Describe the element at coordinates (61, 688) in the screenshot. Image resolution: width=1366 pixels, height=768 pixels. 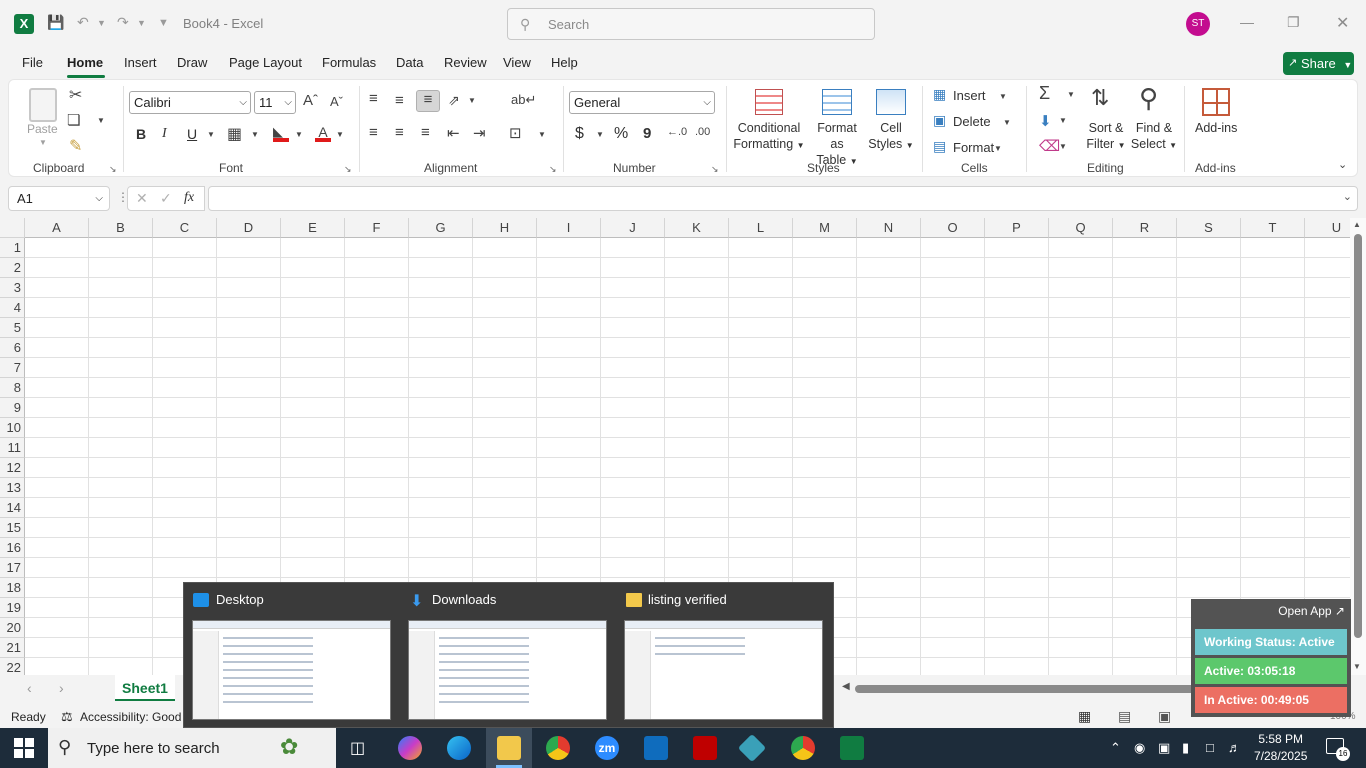
I see `next-sheet-icon: ›` at that location.